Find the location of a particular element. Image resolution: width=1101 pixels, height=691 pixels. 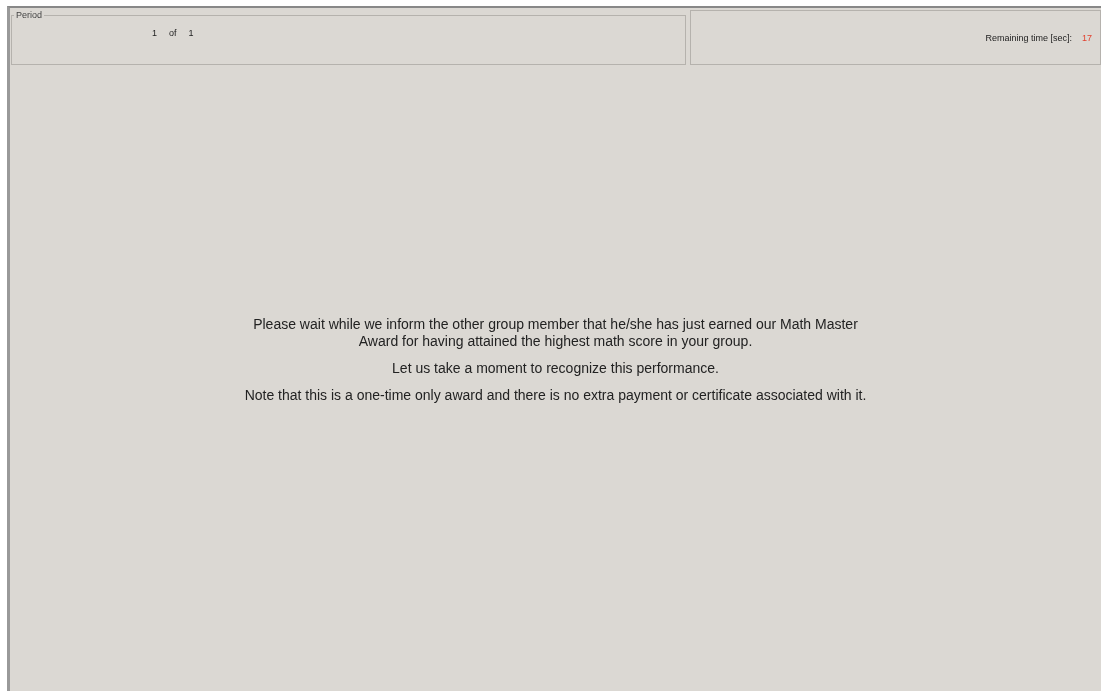

message-paragraph: Let us take a moment to recognize this performance. is located at coordinates (555, 368).